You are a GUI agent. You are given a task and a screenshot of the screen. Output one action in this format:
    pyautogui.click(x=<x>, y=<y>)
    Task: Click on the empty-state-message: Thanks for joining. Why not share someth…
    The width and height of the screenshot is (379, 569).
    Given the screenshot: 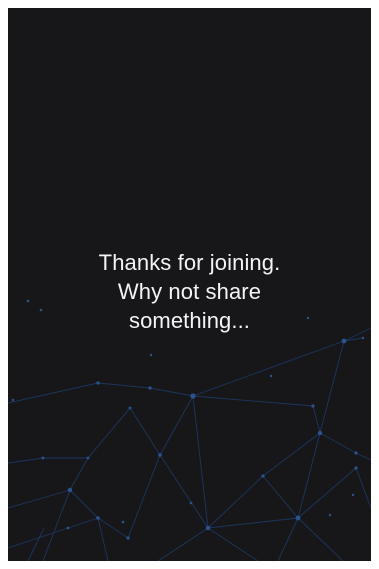 What is the action you would take?
    pyautogui.click(x=189, y=291)
    